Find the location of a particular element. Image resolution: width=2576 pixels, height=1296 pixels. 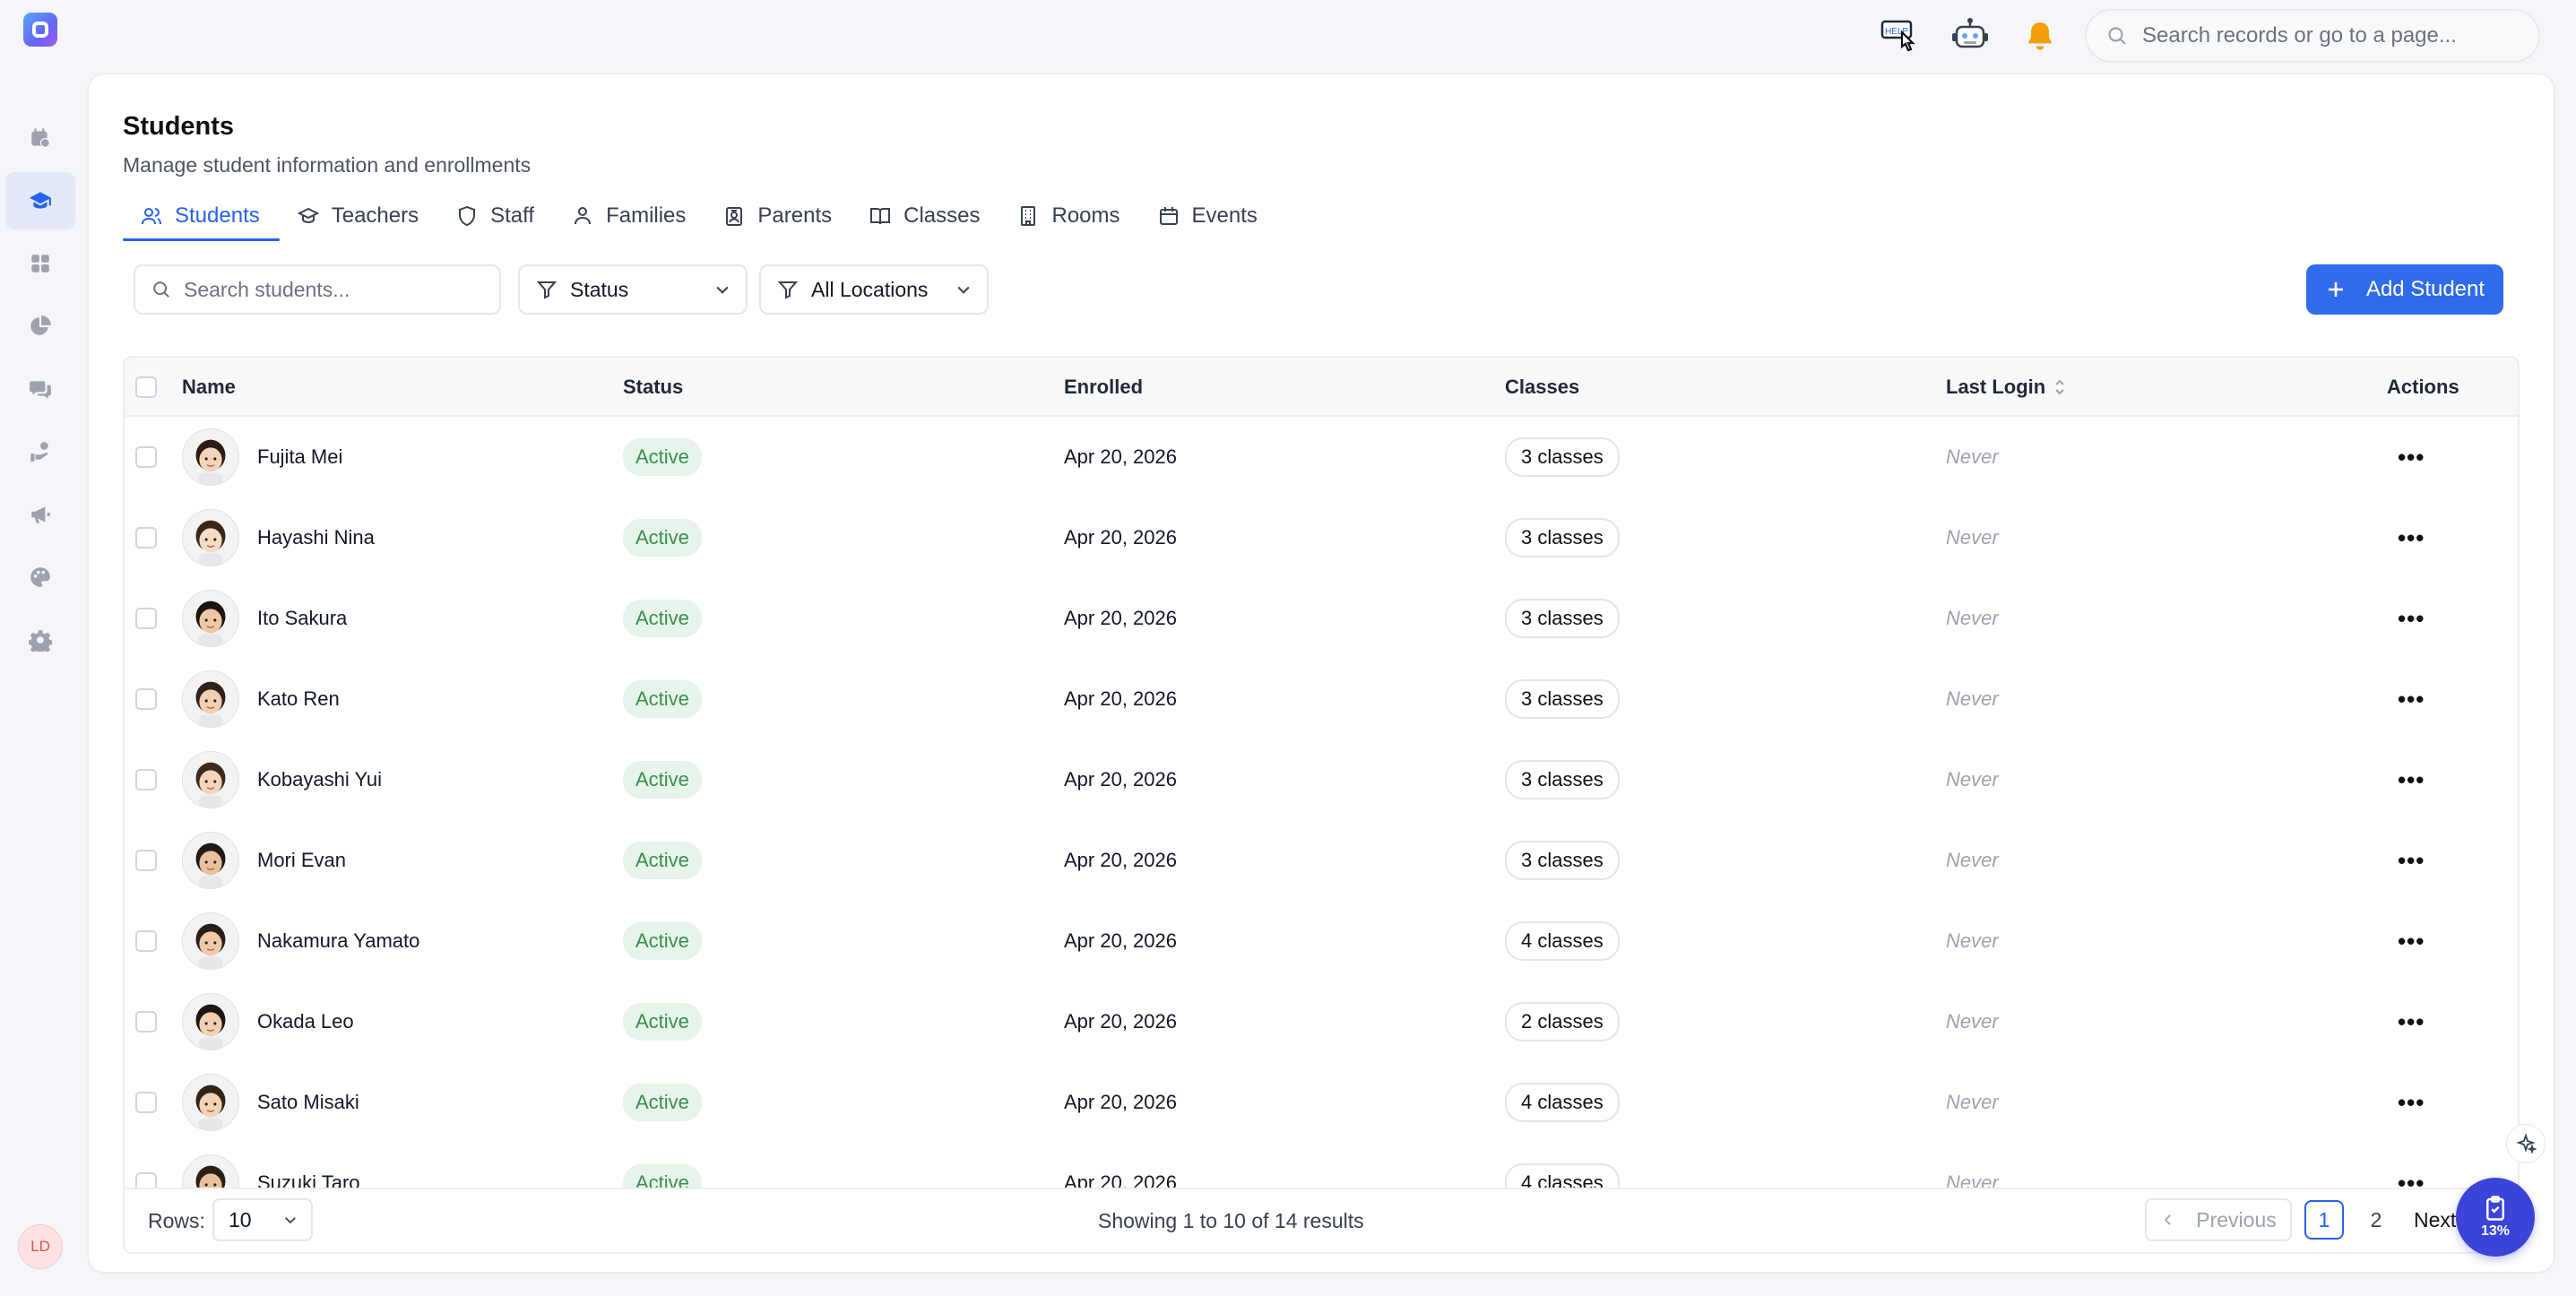

page-1-button: 1 is located at coordinates (2324, 1220).